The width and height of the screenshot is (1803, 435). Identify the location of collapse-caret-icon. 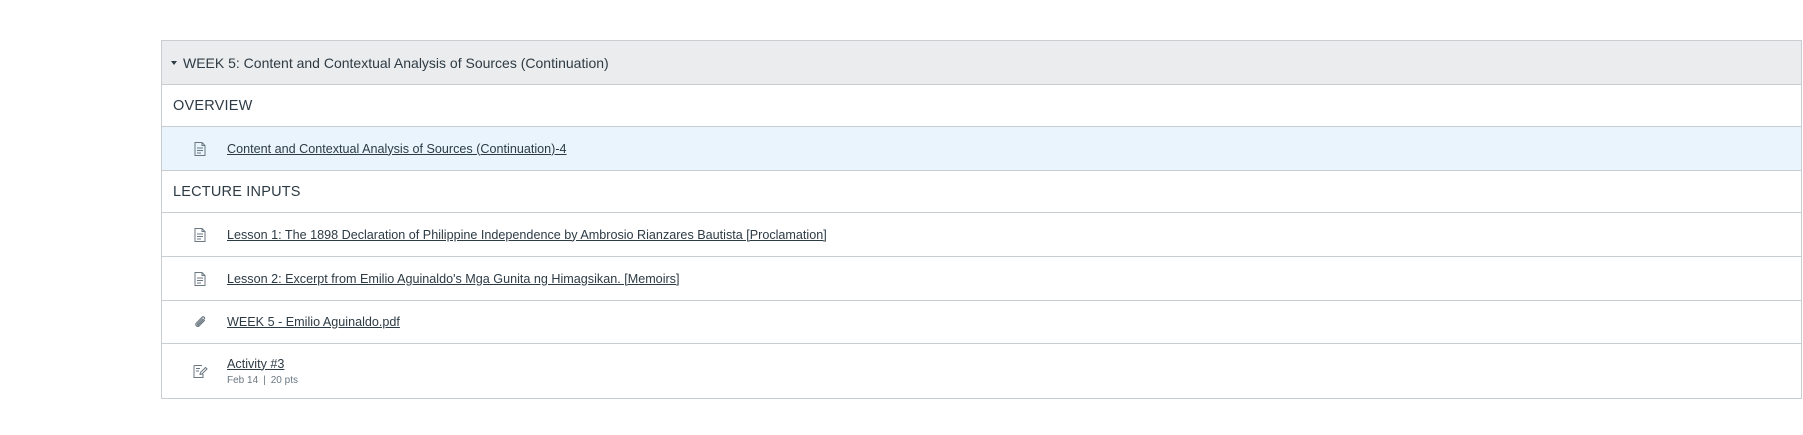
(174, 63).